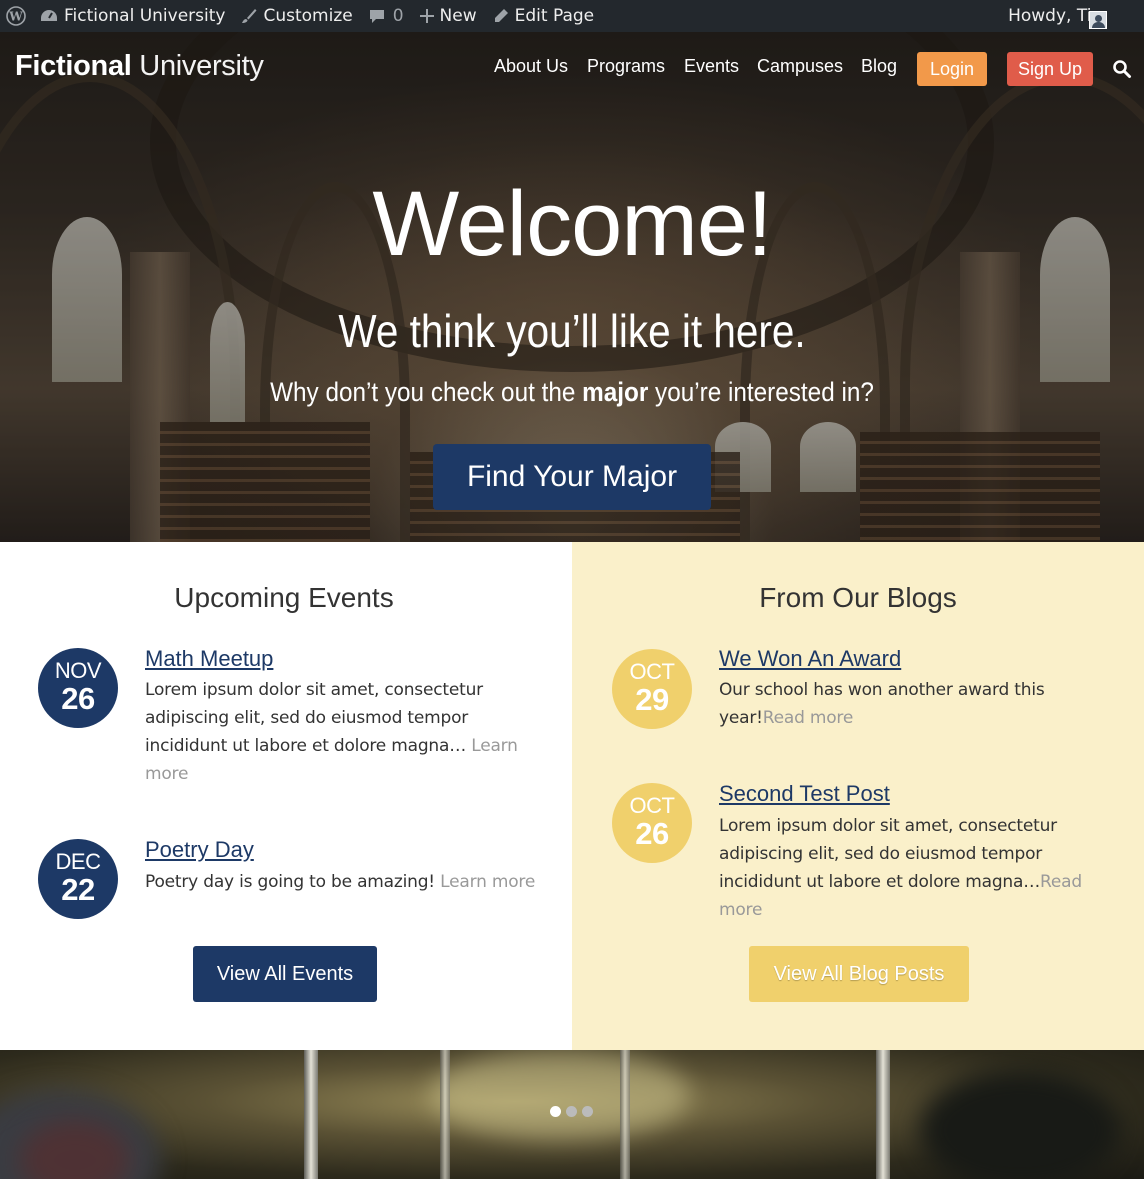 This screenshot has height=1179, width=1144. I want to click on edit-page-link: Edit Page, so click(543, 16).